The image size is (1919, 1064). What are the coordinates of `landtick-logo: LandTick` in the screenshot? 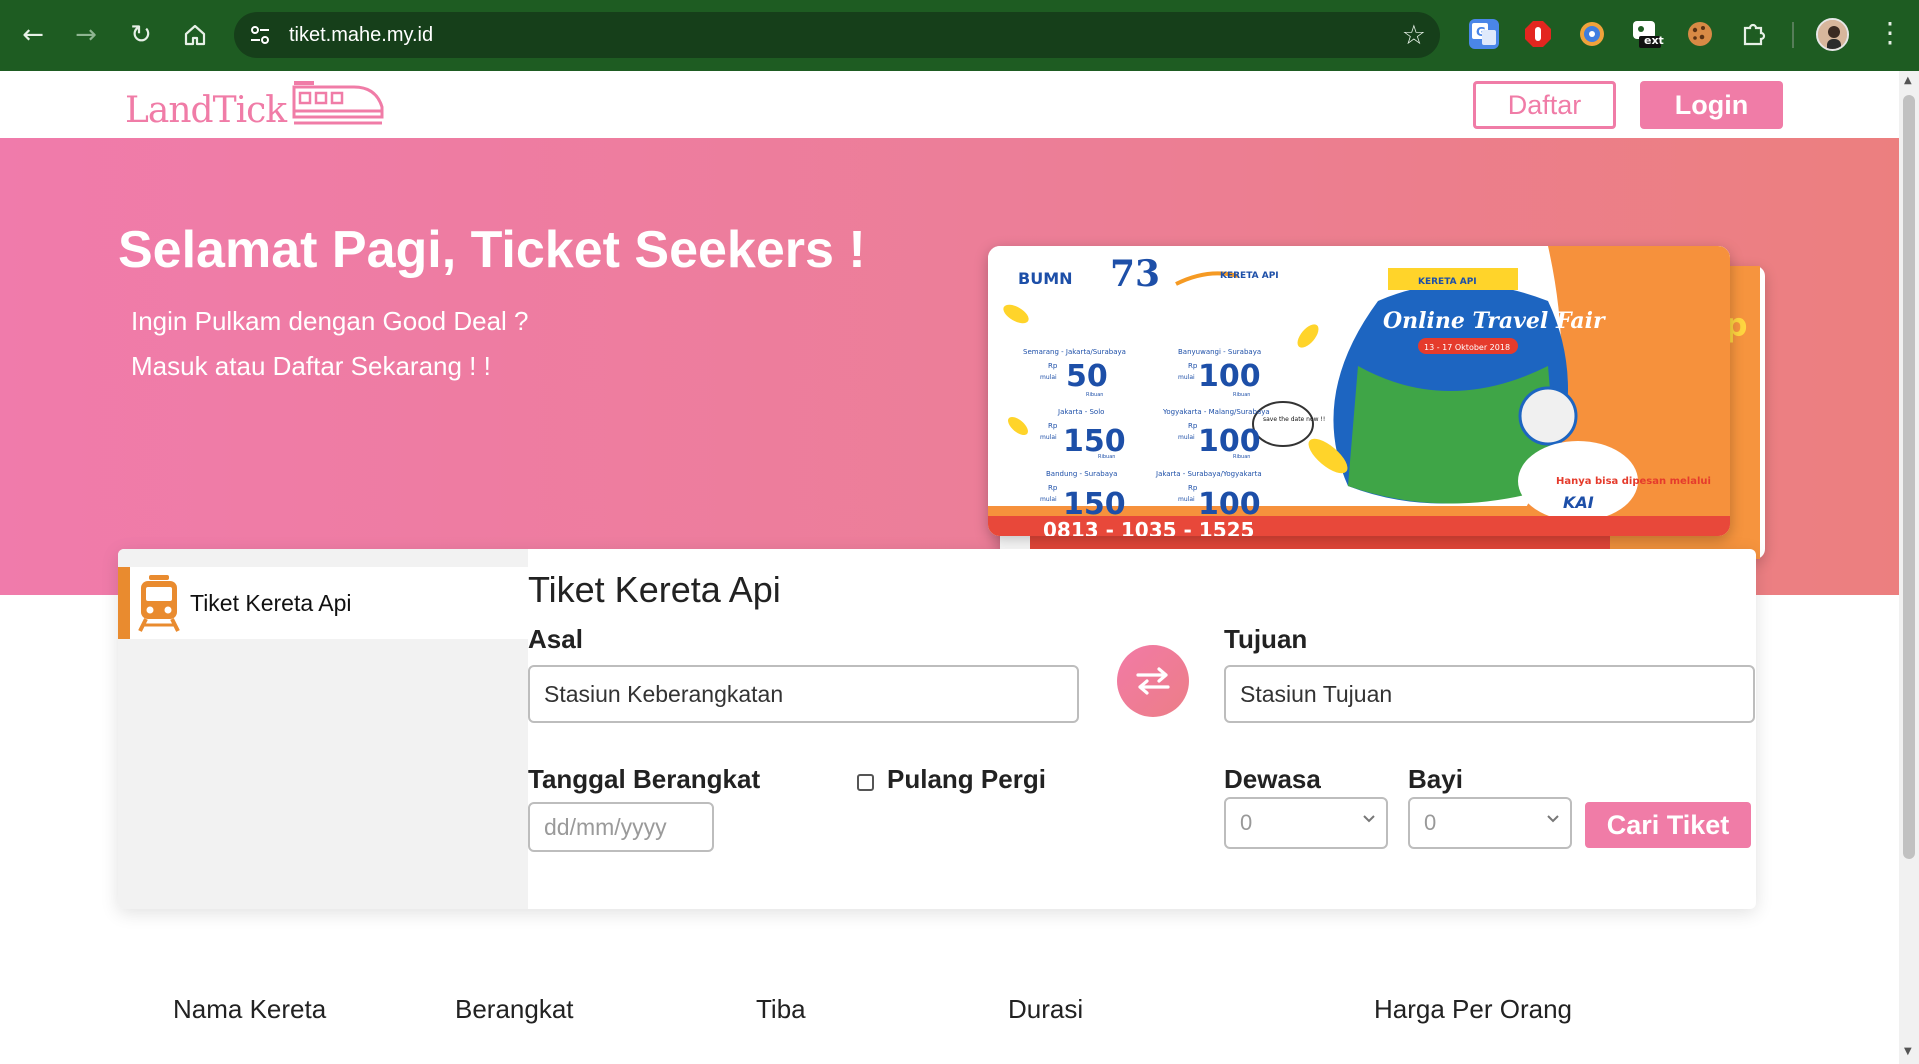 It's located at (254, 106).